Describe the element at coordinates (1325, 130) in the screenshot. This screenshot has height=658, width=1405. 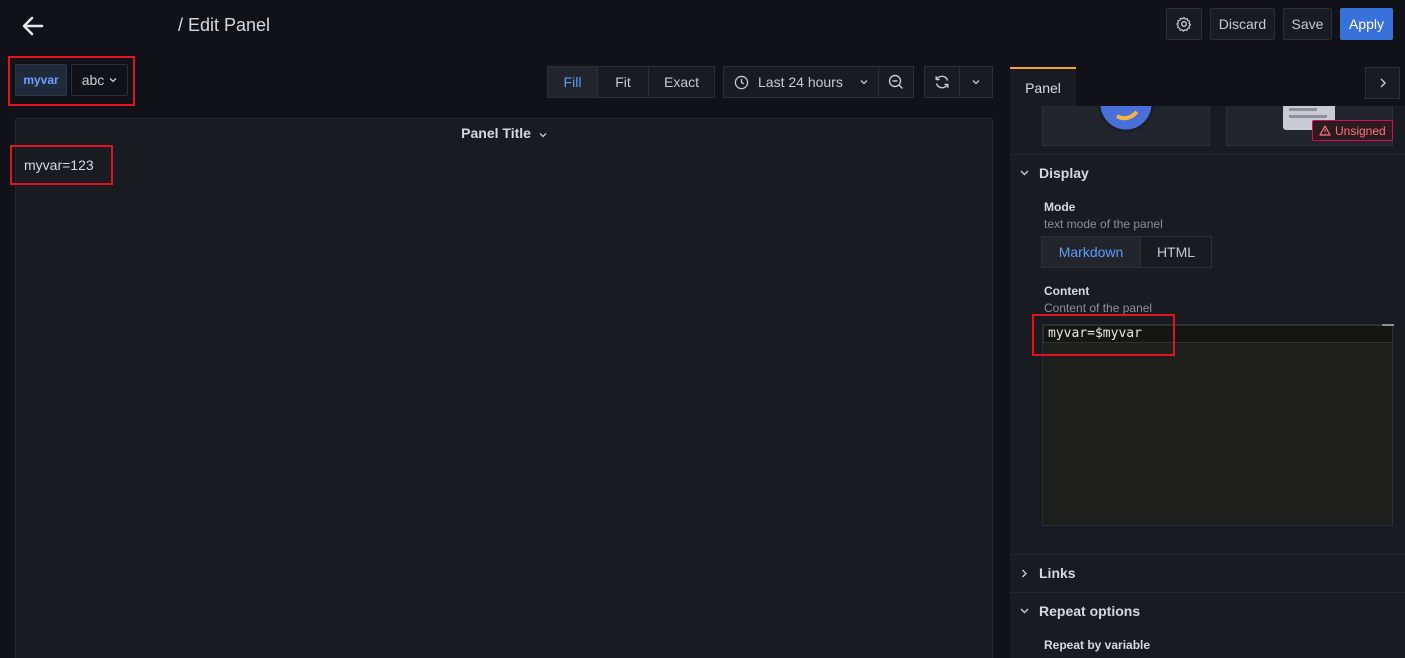
I see `warning-icon` at that location.